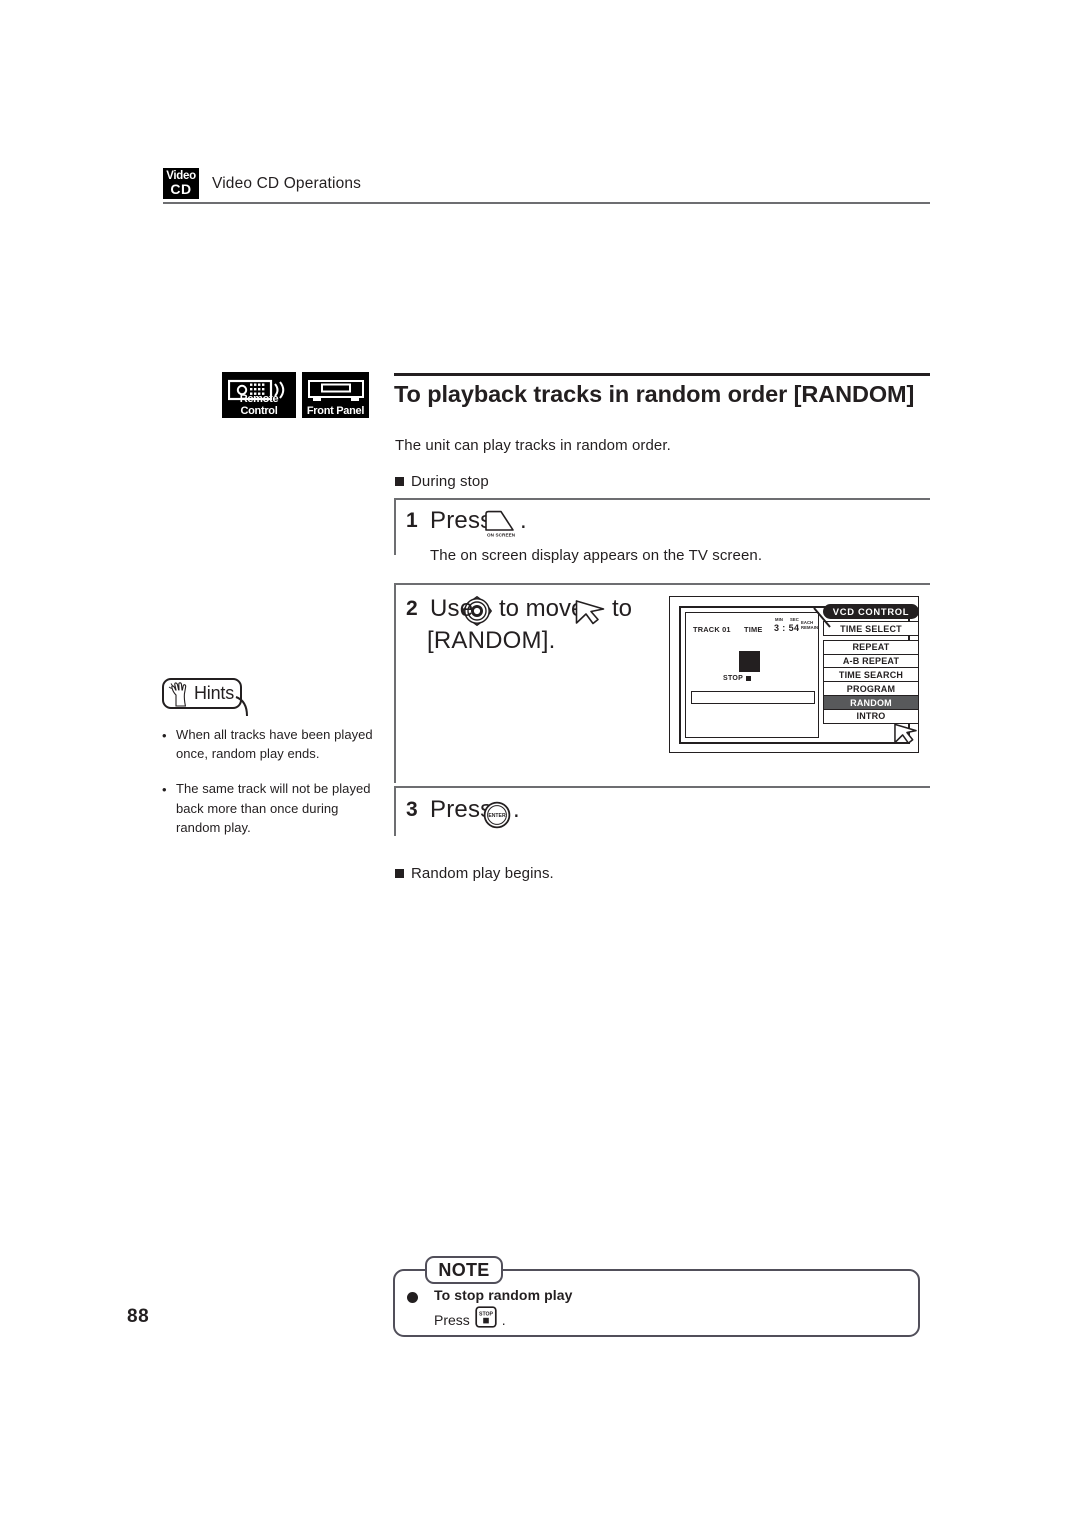  I want to click on on-screen-button-icon: ON SCREEN, so click(500, 523).